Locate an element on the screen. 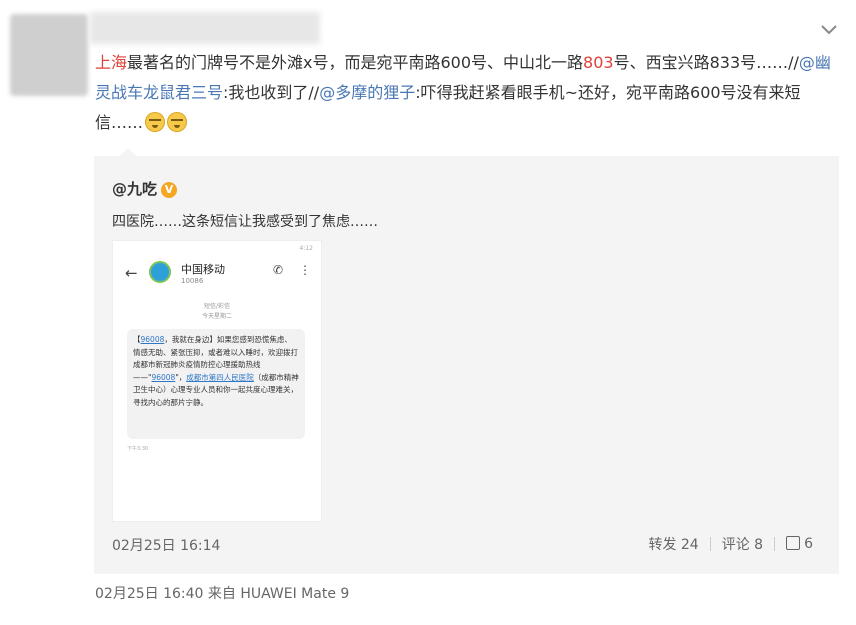 The image size is (856, 625). repost-button: 转发 24 is located at coordinates (673, 544).